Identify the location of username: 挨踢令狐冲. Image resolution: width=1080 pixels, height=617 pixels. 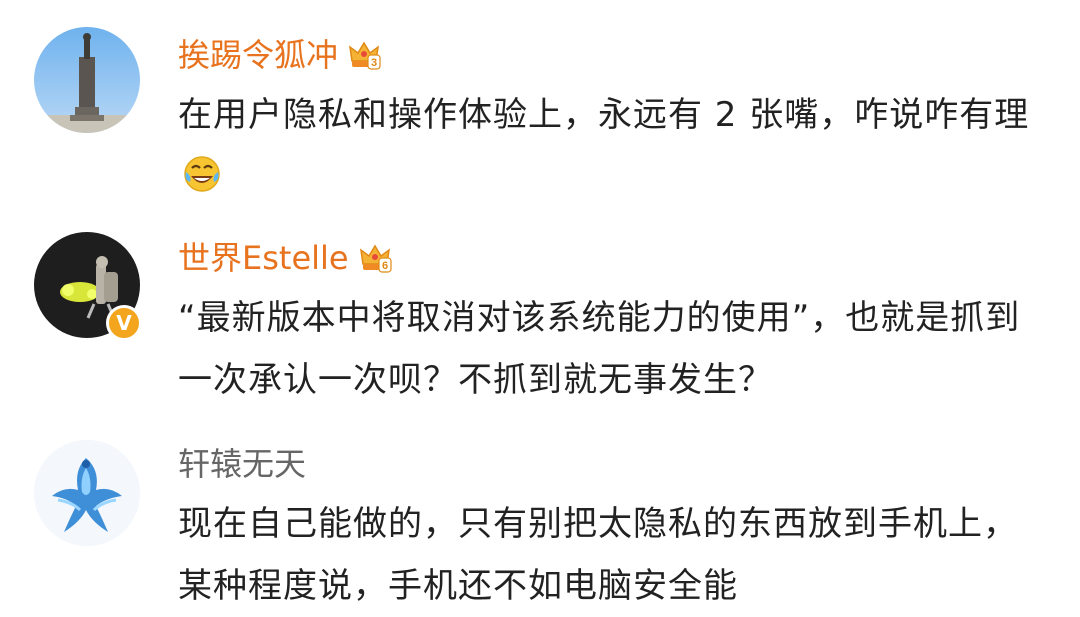
(258, 55).